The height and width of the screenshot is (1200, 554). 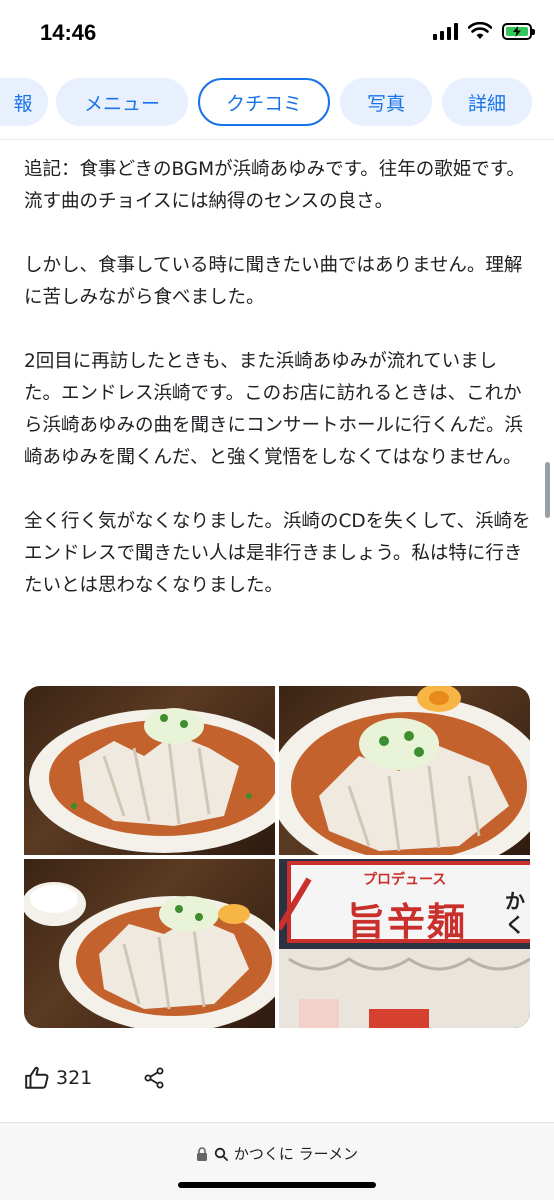 What do you see at coordinates (154, 1078) in the screenshot?
I see `share-icon` at bounding box center [154, 1078].